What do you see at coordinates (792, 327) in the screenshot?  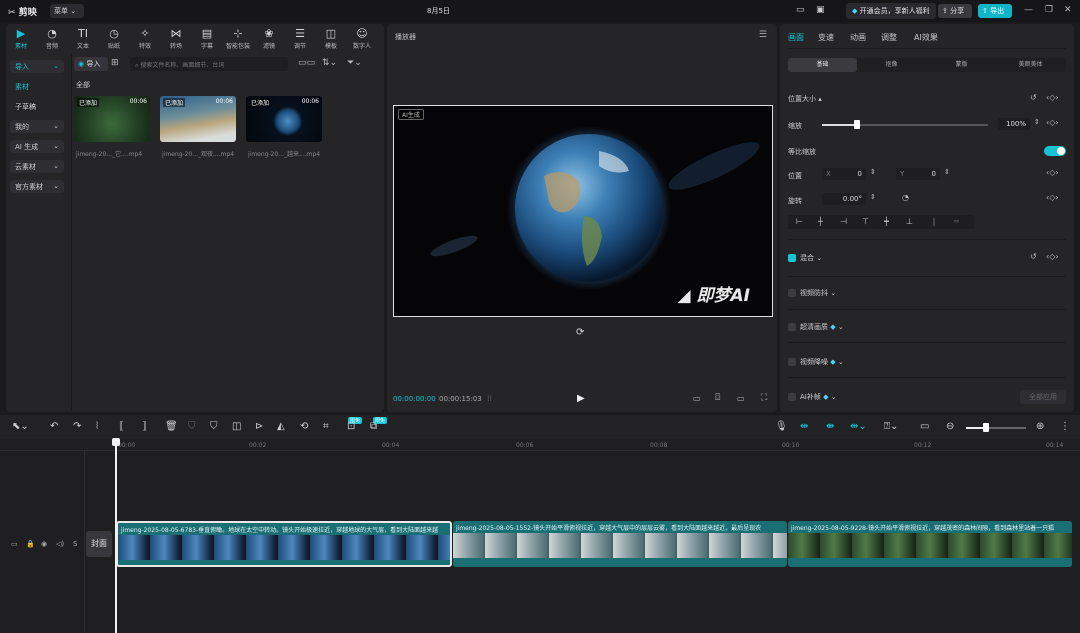 I see `hd-checkbox` at bounding box center [792, 327].